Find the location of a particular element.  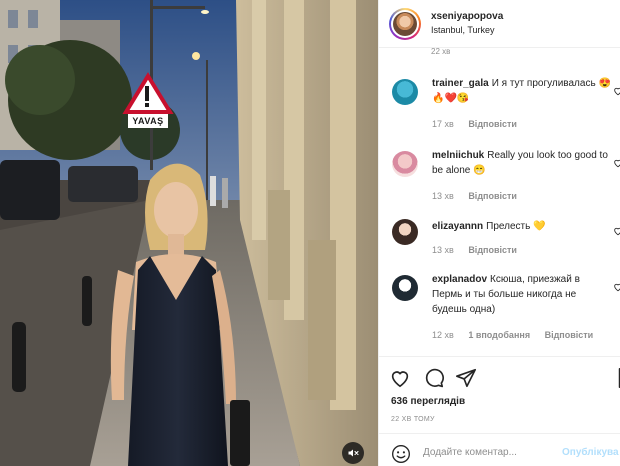

add-comment-bar: Опублікува is located at coordinates (499, 449).